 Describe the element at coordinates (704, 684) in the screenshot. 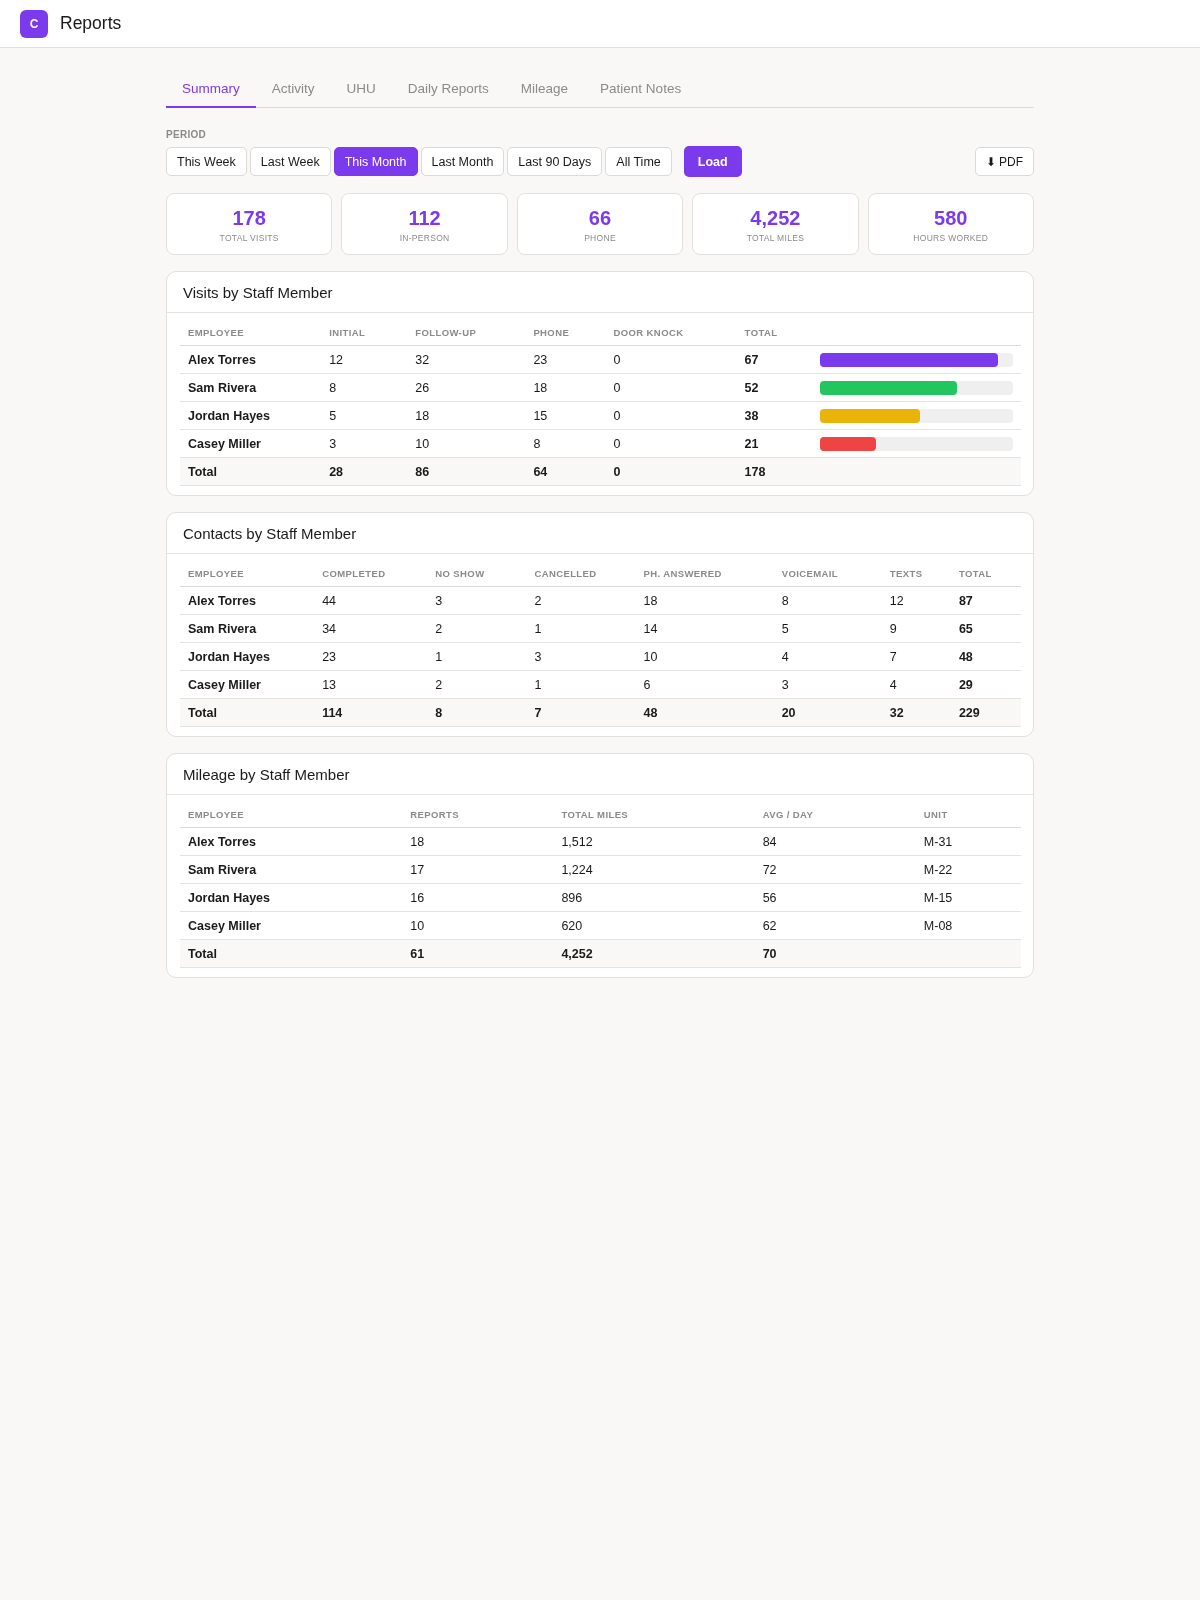

I see `table-cell: 6` at that location.